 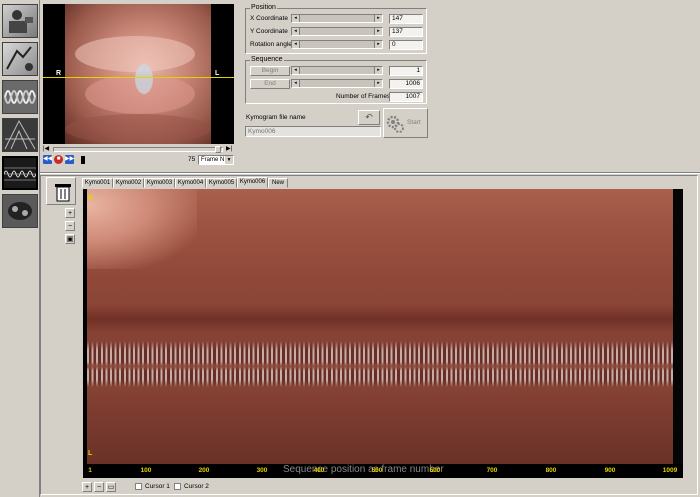 What do you see at coordinates (271, 44) in the screenshot?
I see `rotation-angle-label: Rotation angle` at bounding box center [271, 44].